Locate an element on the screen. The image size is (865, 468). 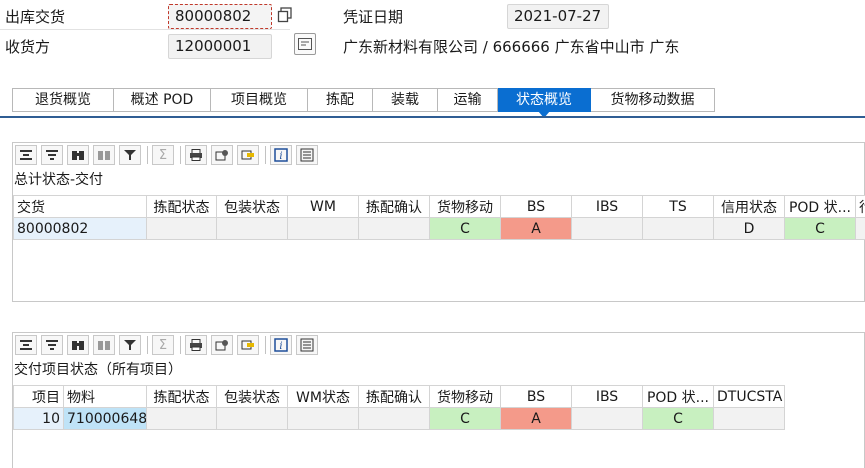
receiver-input: 12000001 is located at coordinates (220, 46).